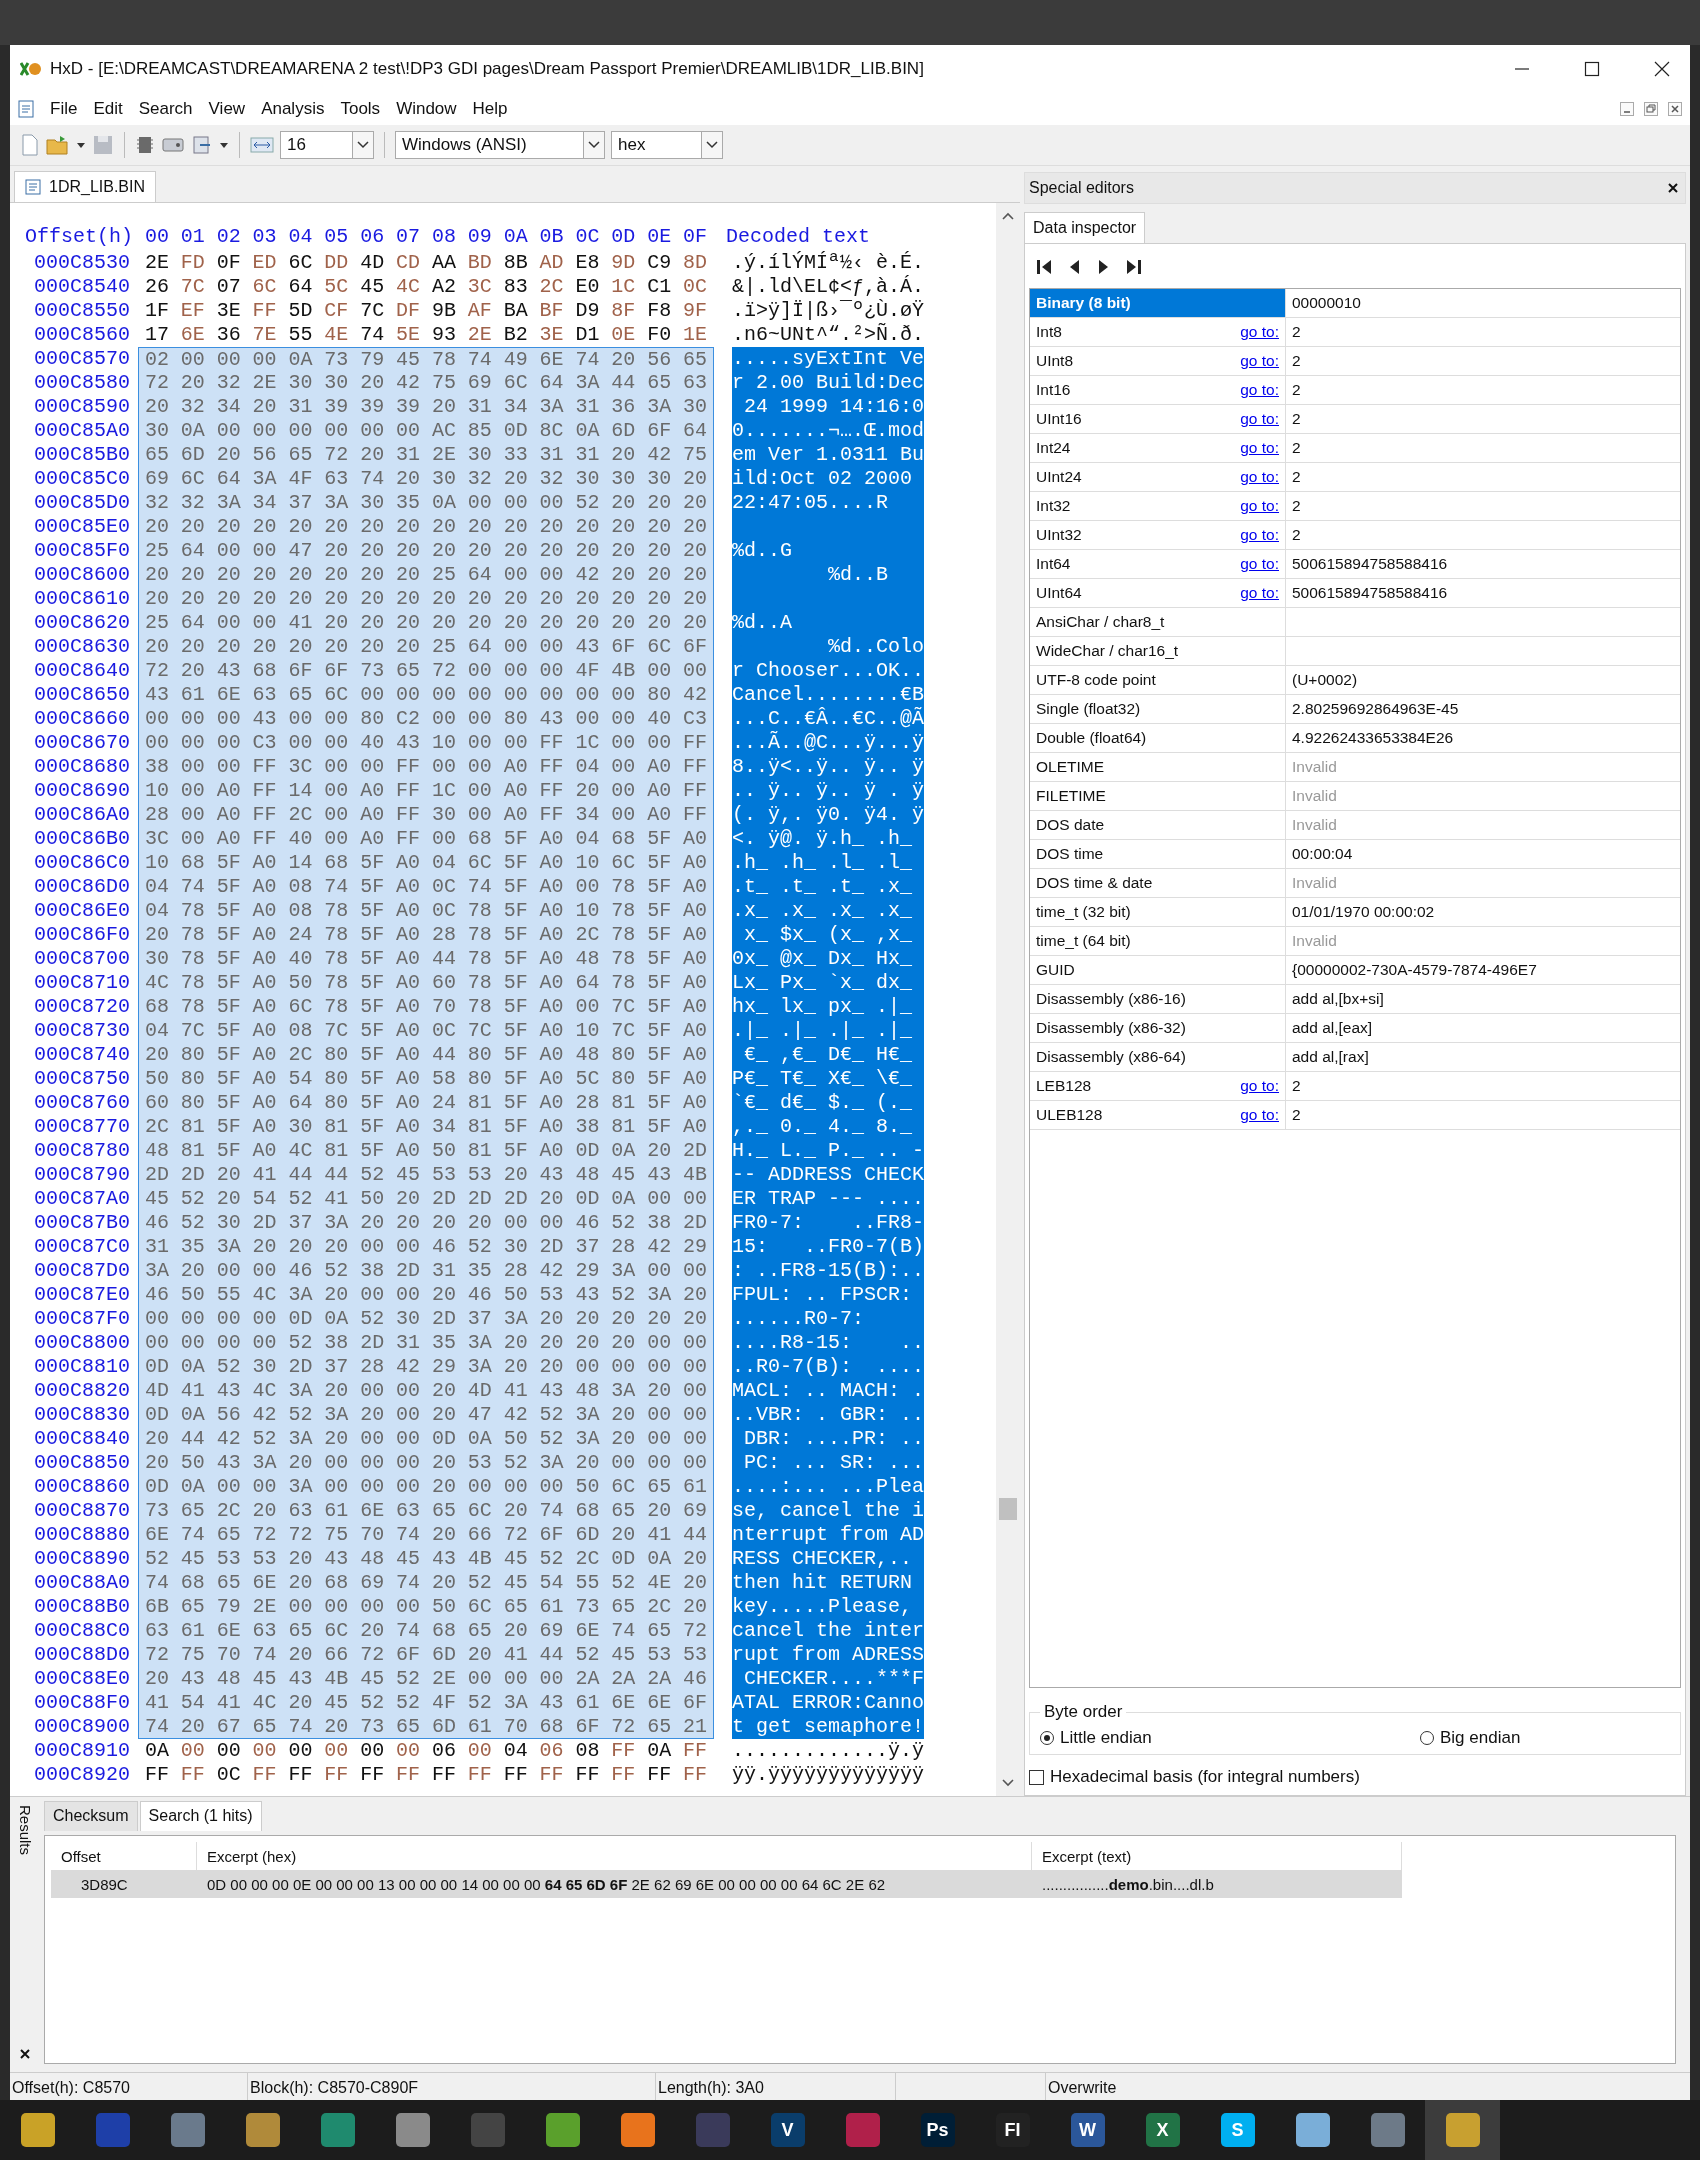  What do you see at coordinates (479, 1535) in the screenshot?
I see `hex-byte: 66` at bounding box center [479, 1535].